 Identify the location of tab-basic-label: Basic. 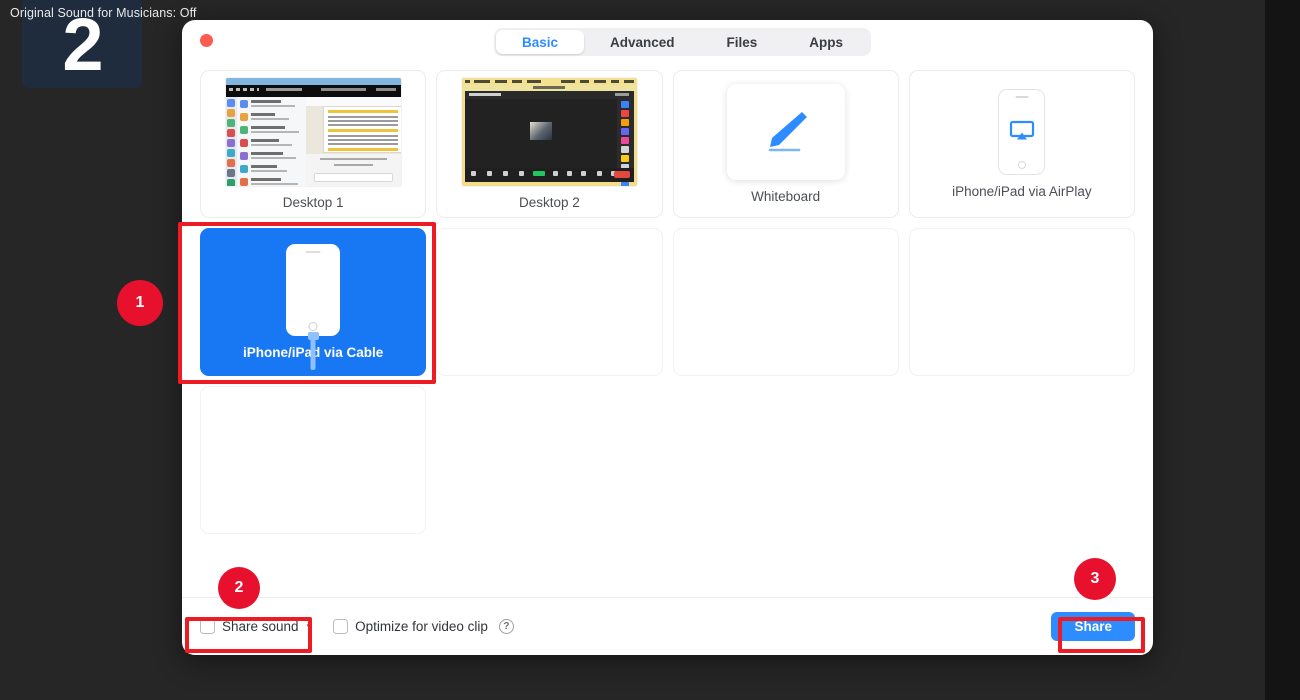
(539, 42).